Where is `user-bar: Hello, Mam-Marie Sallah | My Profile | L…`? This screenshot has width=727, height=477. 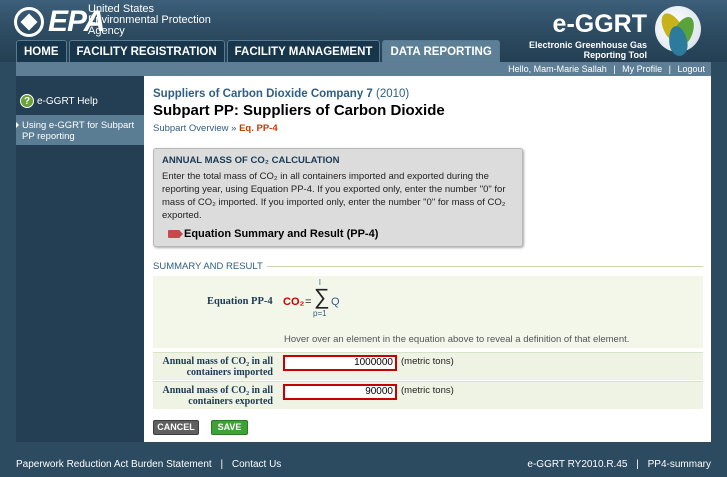 user-bar: Hello, Mam-Marie Sallah | My Profile | L… is located at coordinates (363, 69).